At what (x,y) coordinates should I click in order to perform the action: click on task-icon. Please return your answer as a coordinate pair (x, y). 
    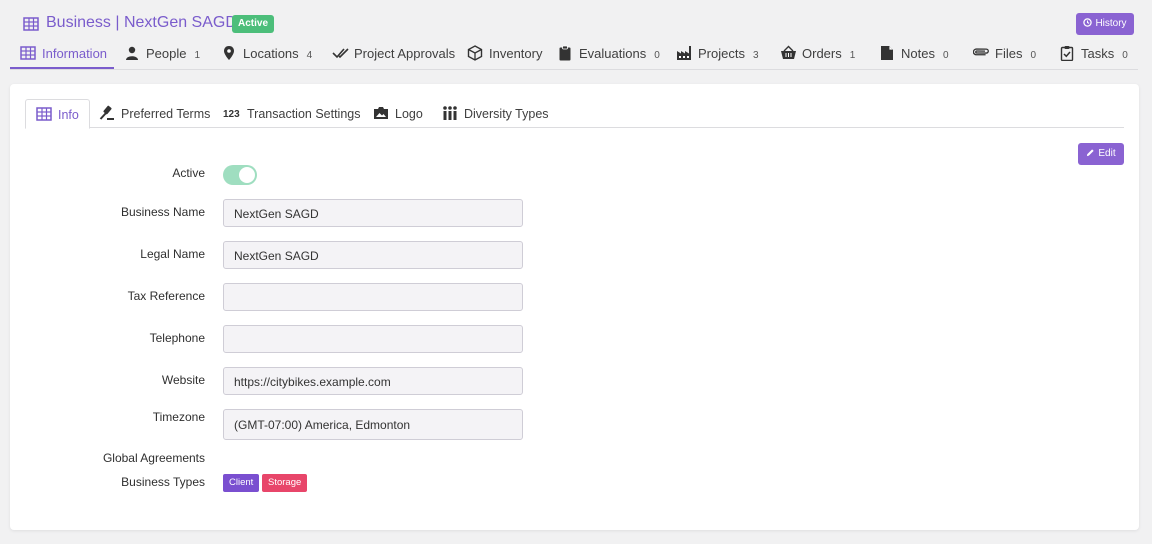
    Looking at the image, I should click on (1067, 53).